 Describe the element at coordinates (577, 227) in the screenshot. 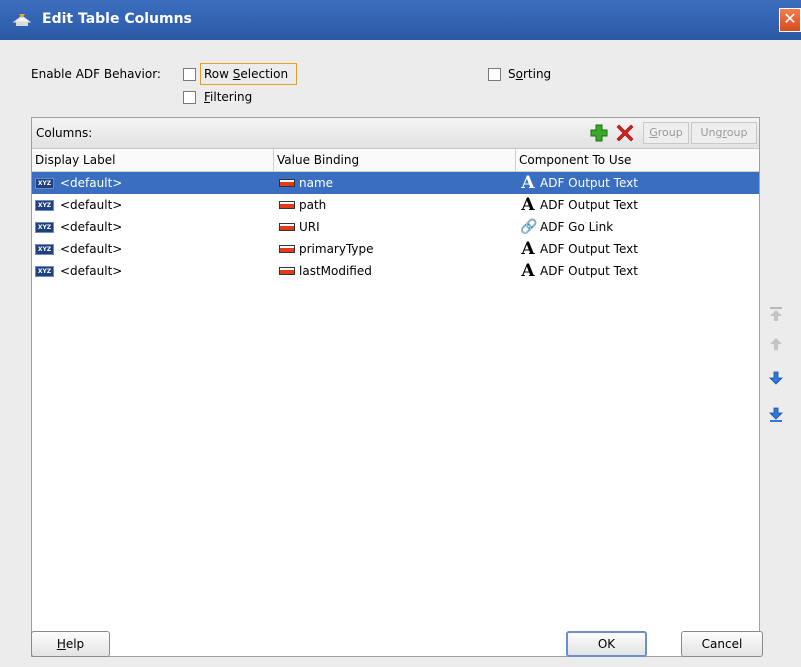

I see `component: ADF Go Link` at that location.